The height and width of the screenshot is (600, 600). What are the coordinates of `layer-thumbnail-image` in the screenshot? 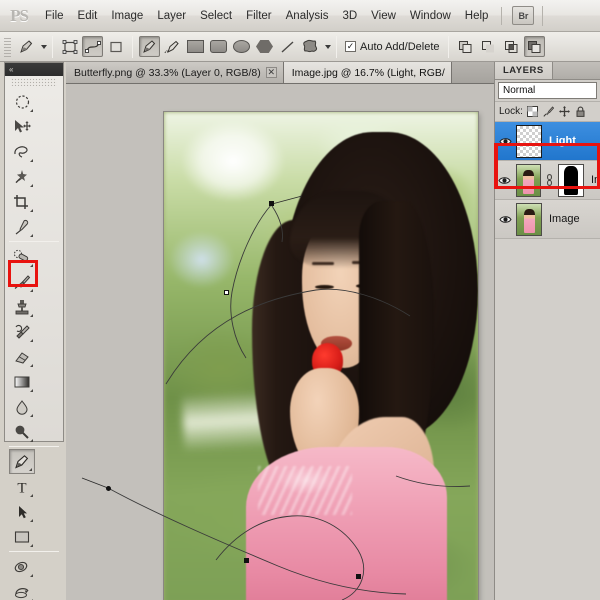 It's located at (529, 219).